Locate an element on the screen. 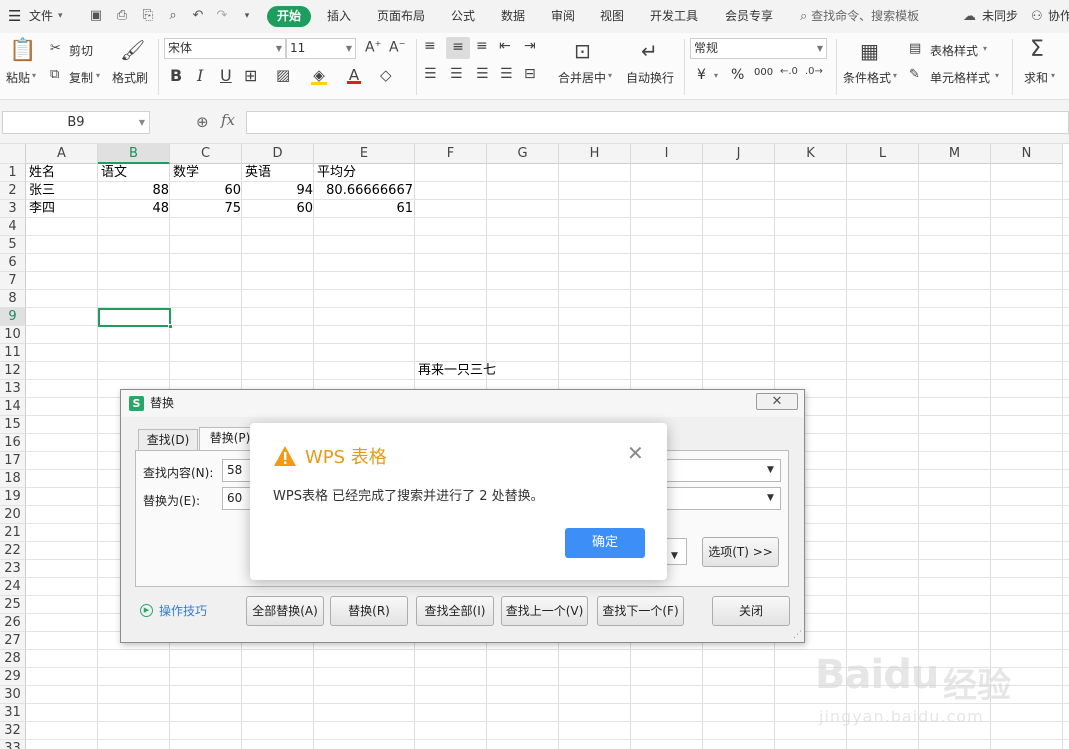 The height and width of the screenshot is (749, 1069). cell-f12: 再来一只三七 is located at coordinates (457, 371).